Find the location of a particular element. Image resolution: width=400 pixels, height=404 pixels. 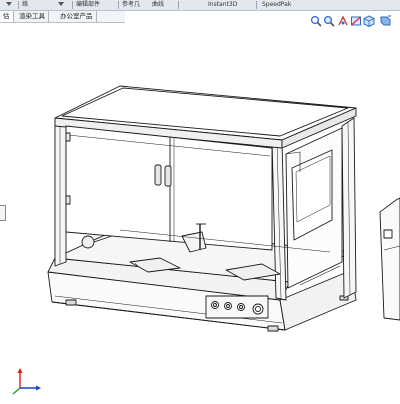

ribbon-item-edit-component: 编辑部件 is located at coordinates (88, 5).